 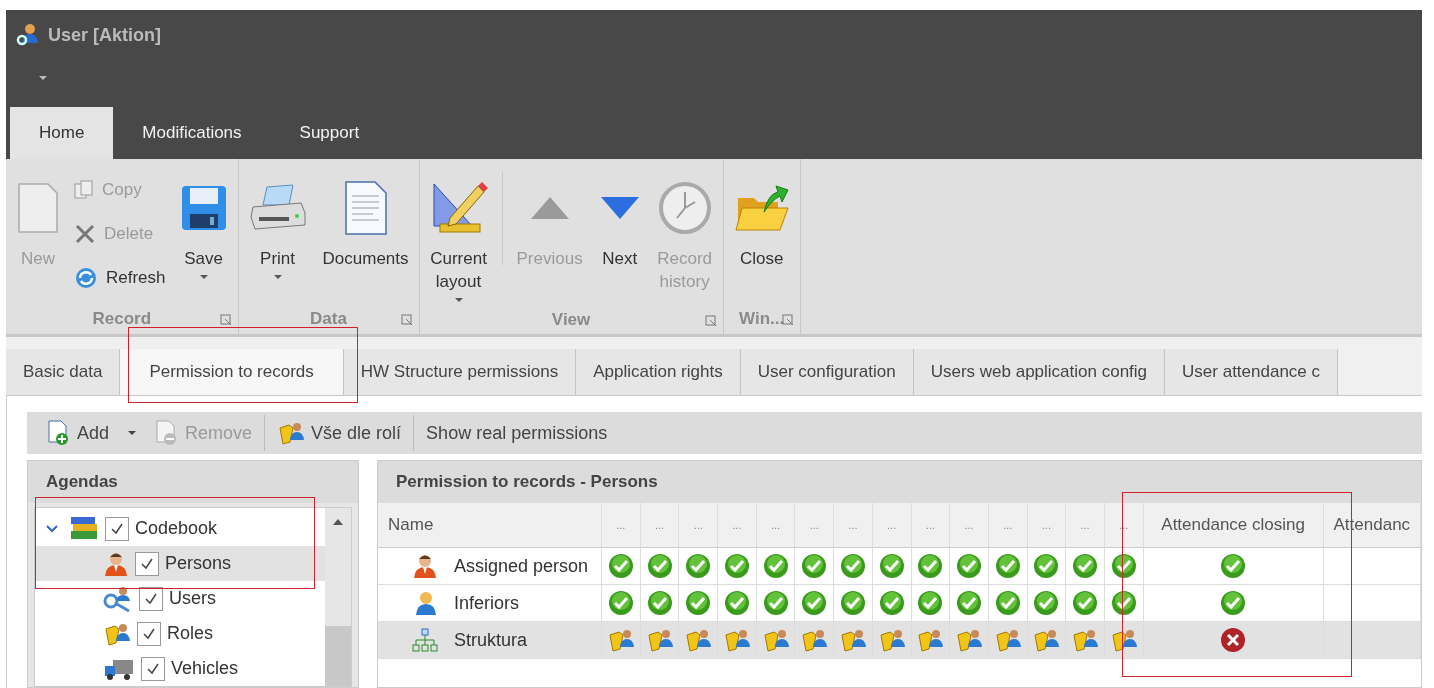 What do you see at coordinates (827, 372) in the screenshot?
I see `document-tab: User configuration` at bounding box center [827, 372].